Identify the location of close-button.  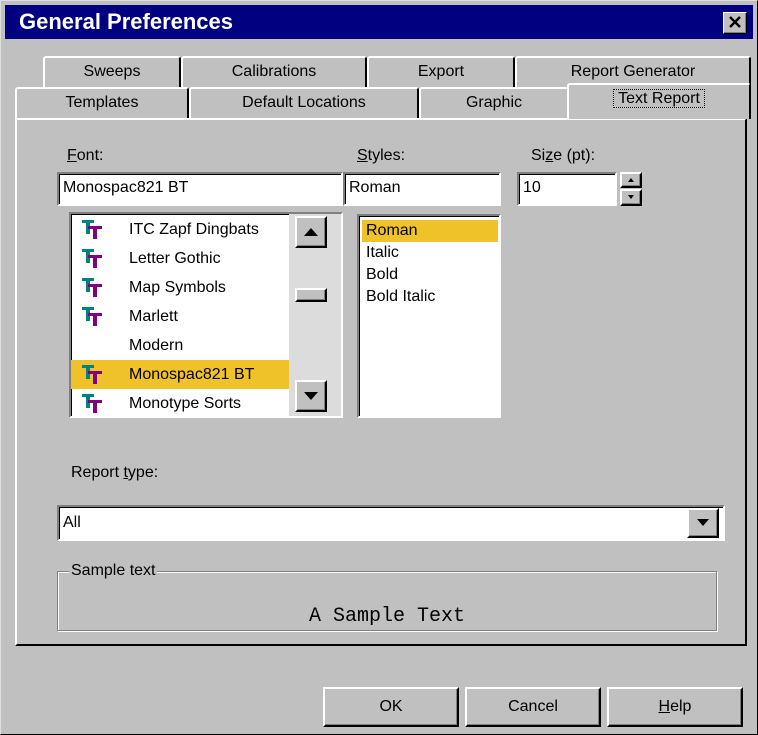
(735, 23).